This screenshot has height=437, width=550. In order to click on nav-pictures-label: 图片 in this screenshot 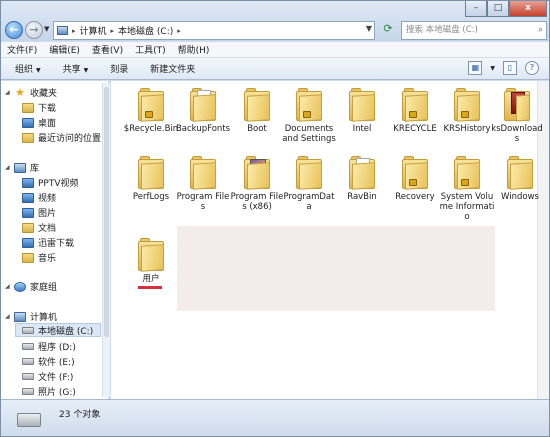, I will do `click(47, 214)`.